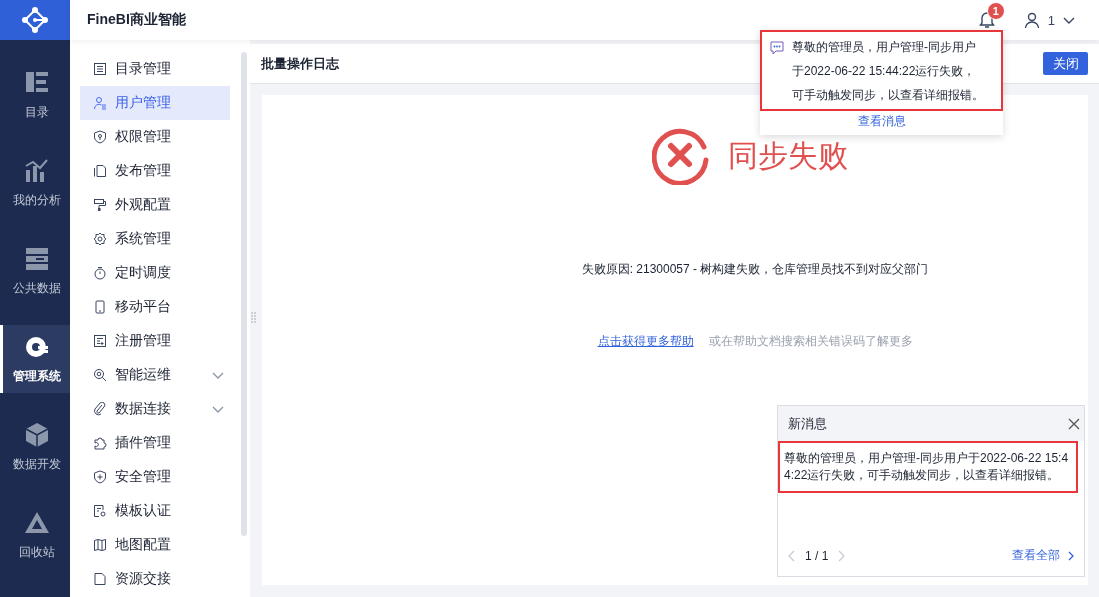  I want to click on bar-chart-icon, so click(36, 170).